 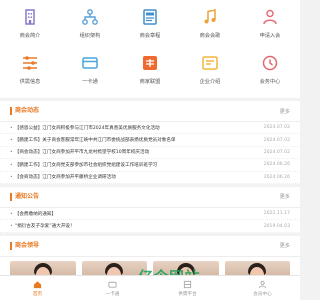 I want to click on grid-item-label: 一卡通, so click(x=90, y=82).